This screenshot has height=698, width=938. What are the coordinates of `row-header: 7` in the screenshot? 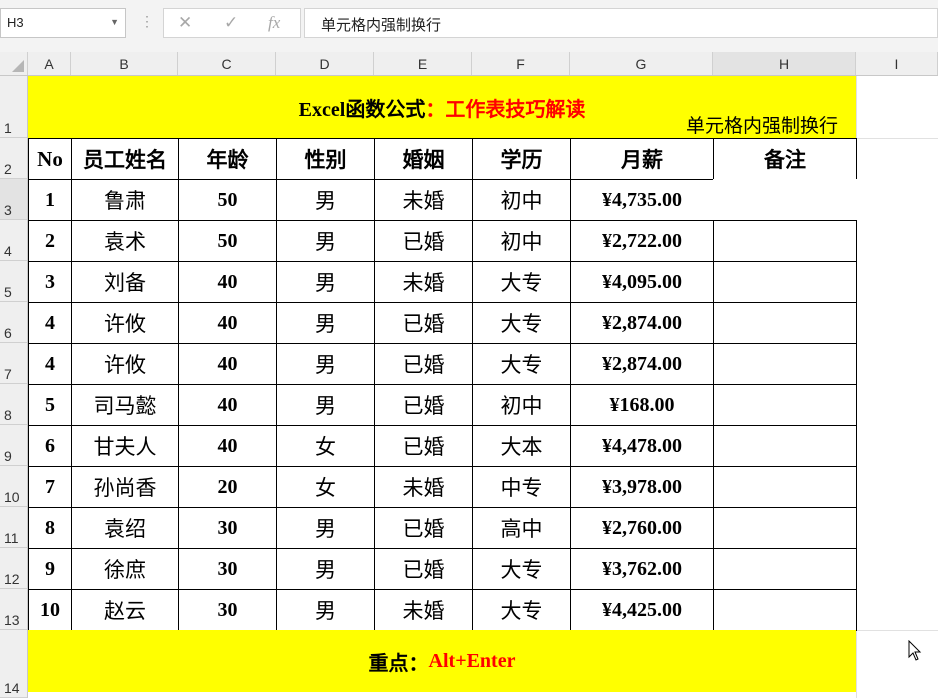 It's located at (13, 363).